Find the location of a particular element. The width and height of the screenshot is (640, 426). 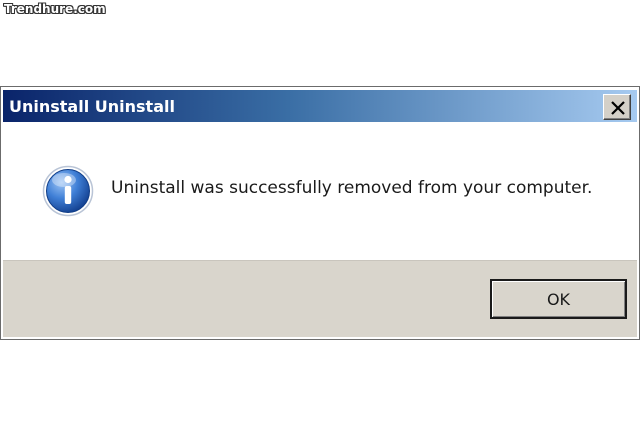

dialog-title: Uninstall Uninstall is located at coordinates (92, 106).